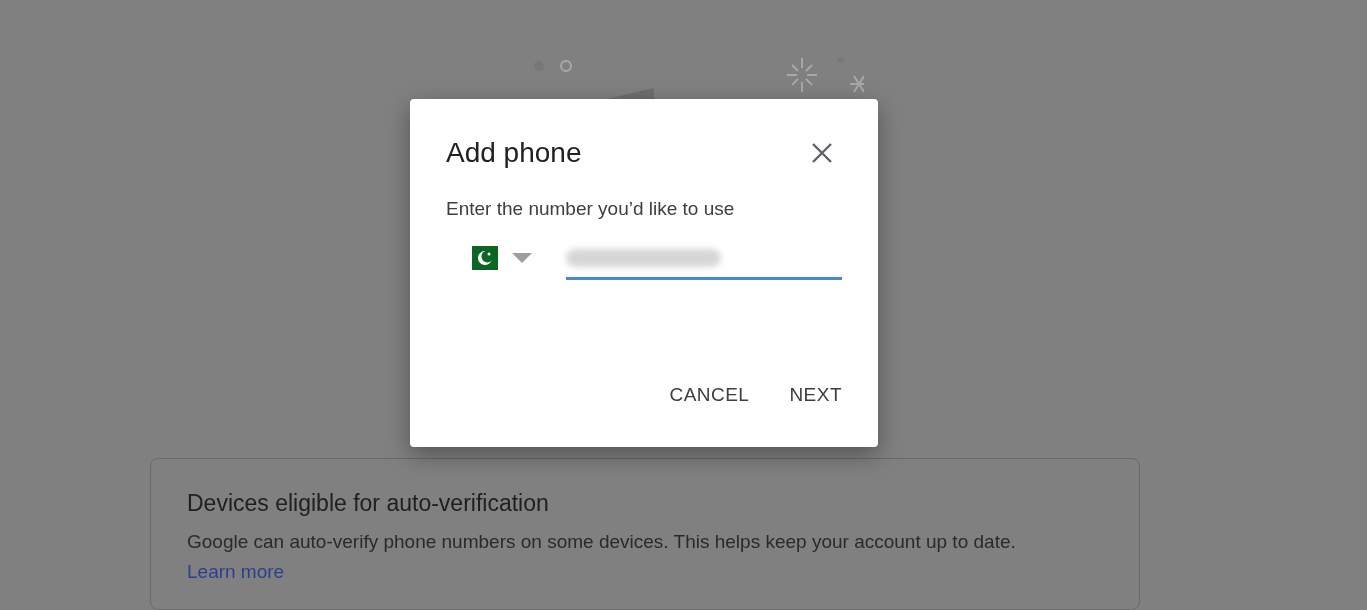 Image resolution: width=1367 pixels, height=610 pixels. Describe the element at coordinates (591, 209) in the screenshot. I see `prompt-label: Enter the number you’d like to use` at that location.